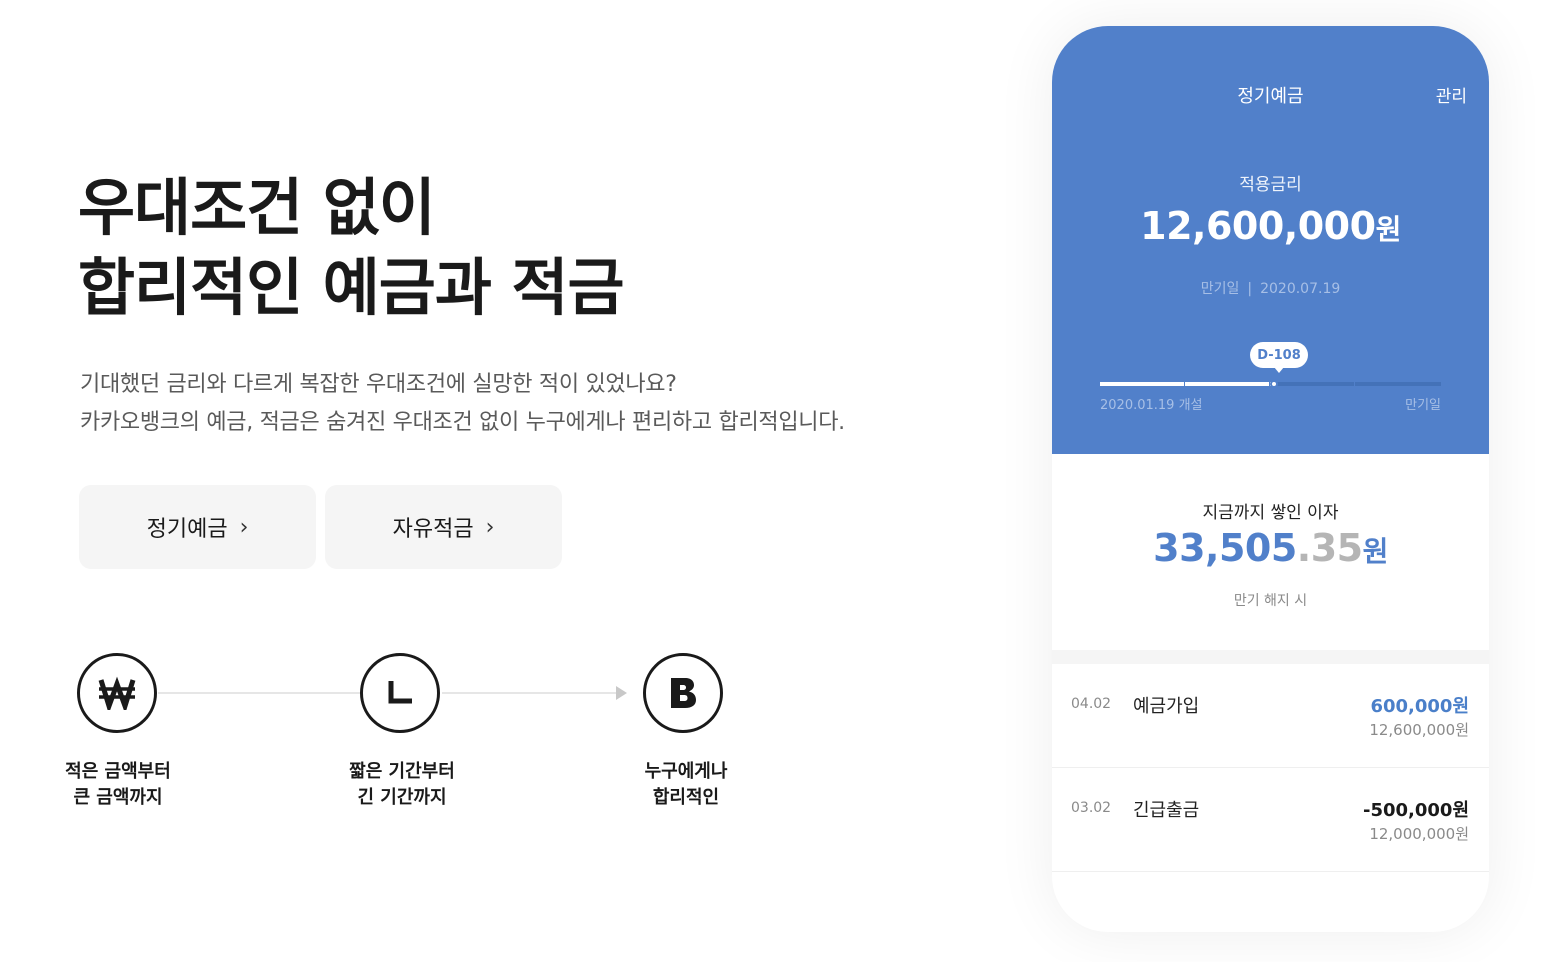 This screenshot has width=1542, height=962. Describe the element at coordinates (1270, 716) in the screenshot. I see `transaction-row: 04.02 예금가입 600,000원 12,600,000원` at that location.